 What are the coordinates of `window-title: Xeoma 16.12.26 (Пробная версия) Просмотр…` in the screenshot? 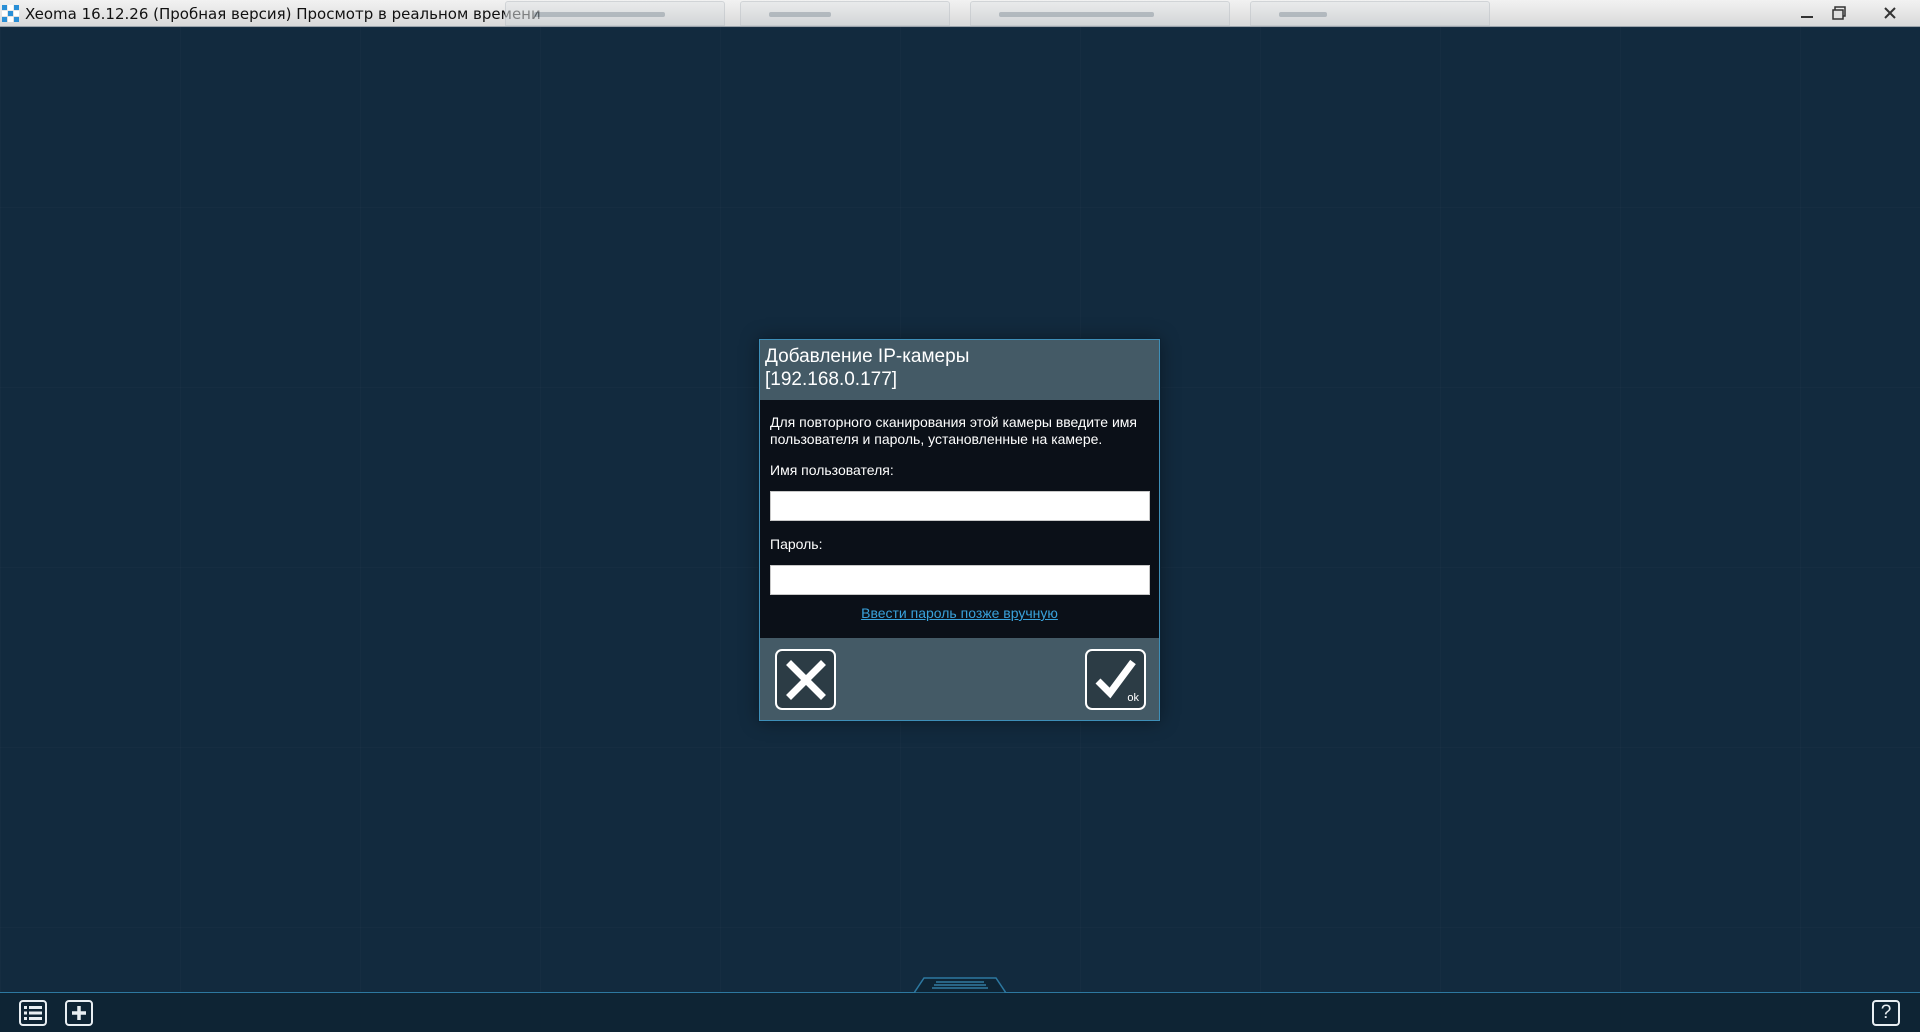 It's located at (283, 14).